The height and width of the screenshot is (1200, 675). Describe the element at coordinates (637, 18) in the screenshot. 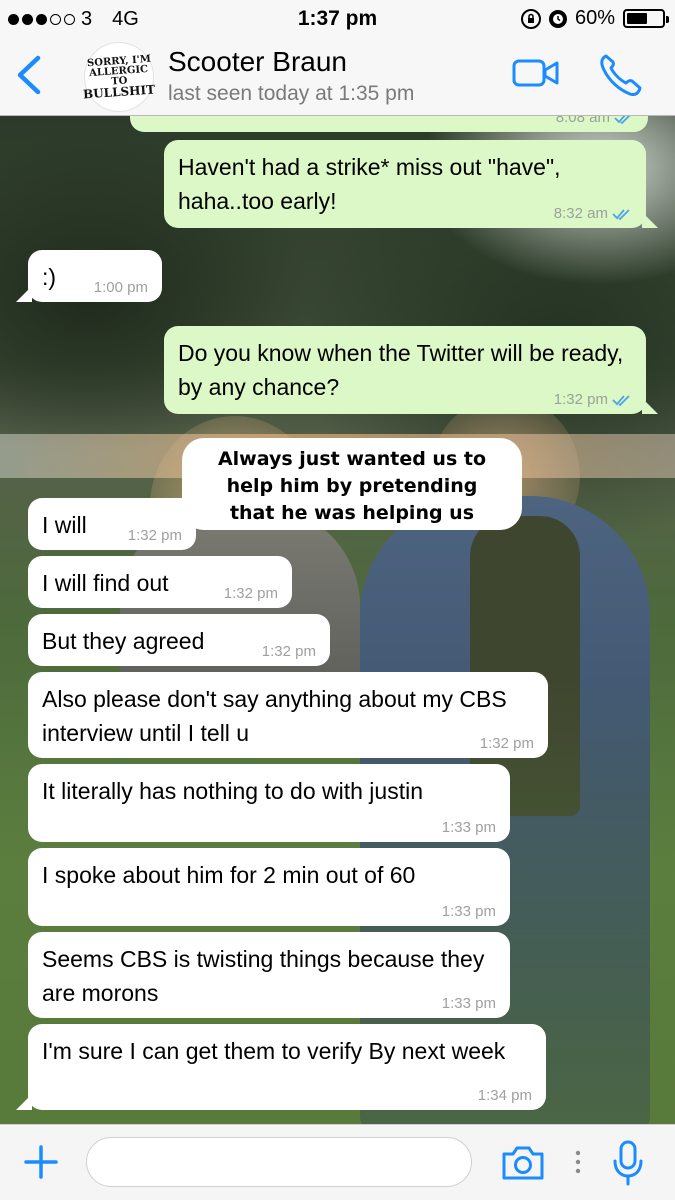

I see `battery-fill` at that location.